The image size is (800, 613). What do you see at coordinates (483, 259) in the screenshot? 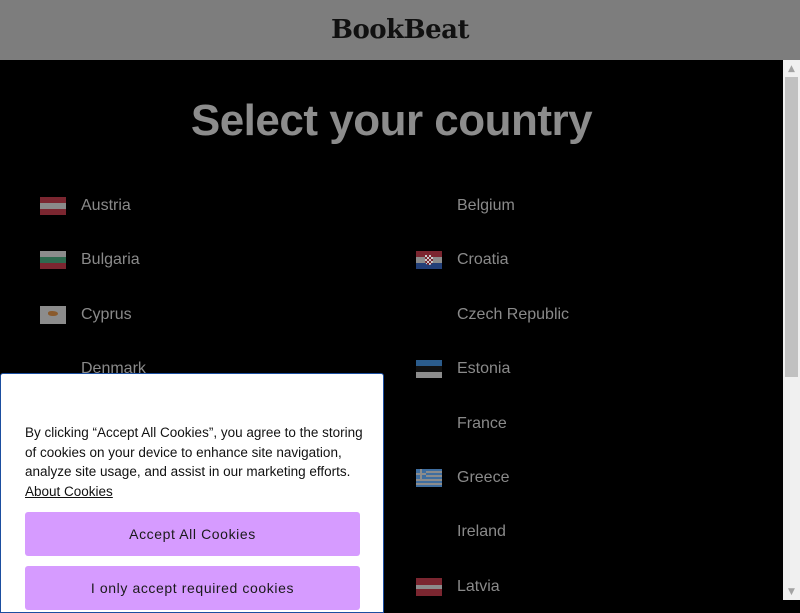
I see `country-label: Croatia` at bounding box center [483, 259].